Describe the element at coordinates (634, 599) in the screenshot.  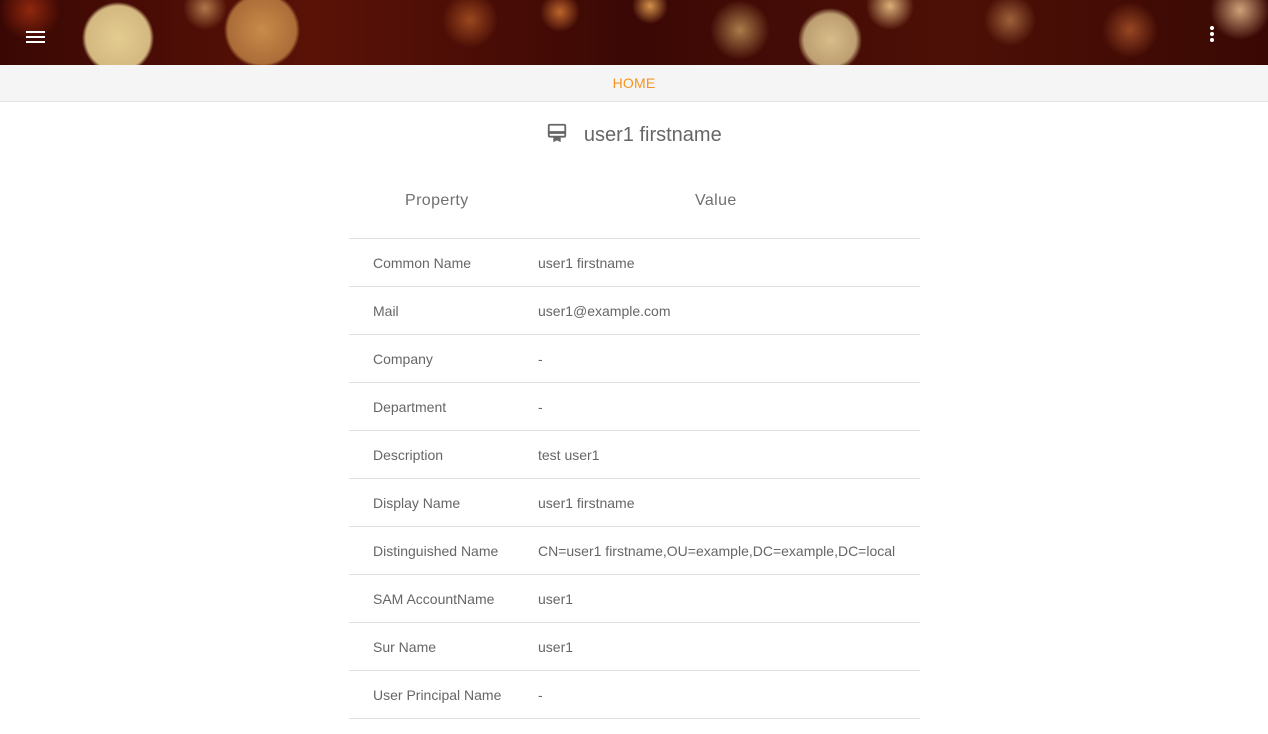
I see `table-row: SAM AccountName user1` at that location.